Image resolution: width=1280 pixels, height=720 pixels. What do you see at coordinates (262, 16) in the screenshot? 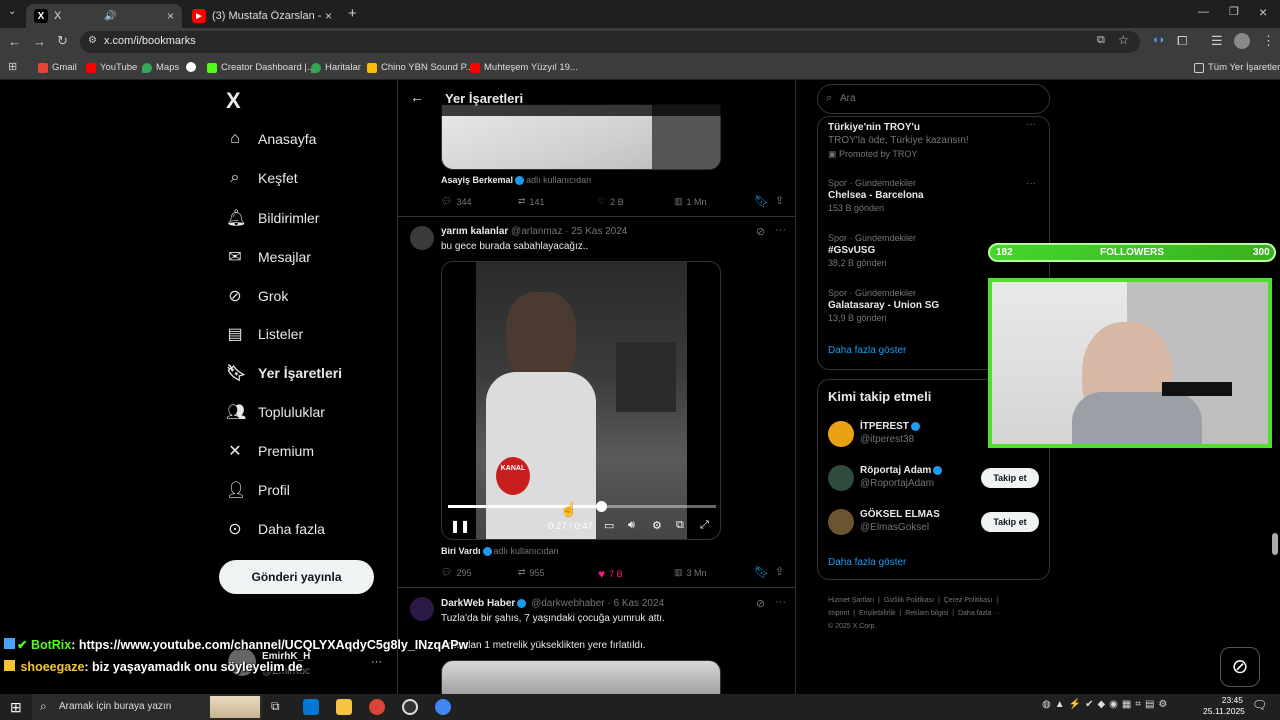
I see `tab-youtube: ▶ (3) Mustafa Özarslan - Arayı Ara ×` at bounding box center [262, 16].